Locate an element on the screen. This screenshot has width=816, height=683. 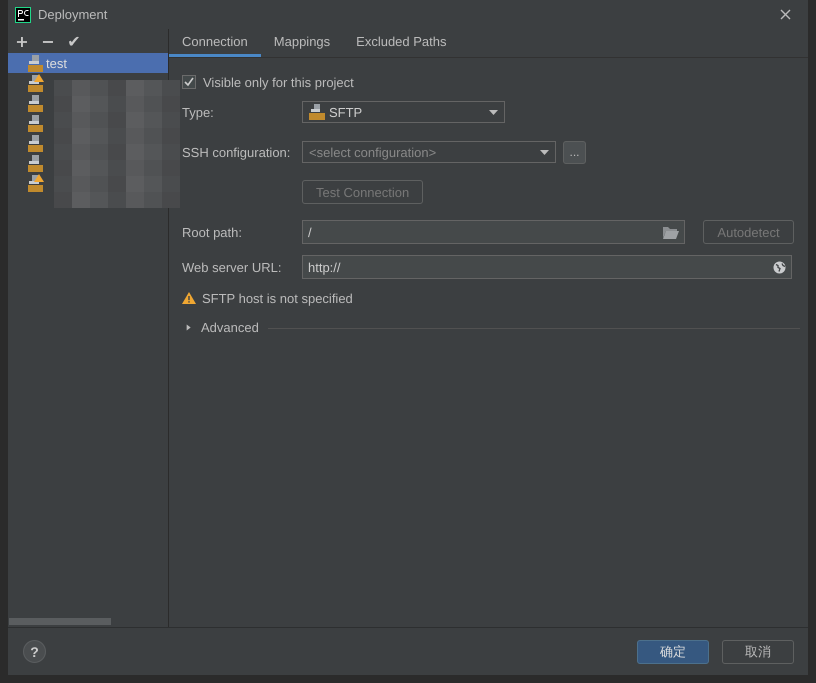
dialog-button: 确定 is located at coordinates (673, 652).